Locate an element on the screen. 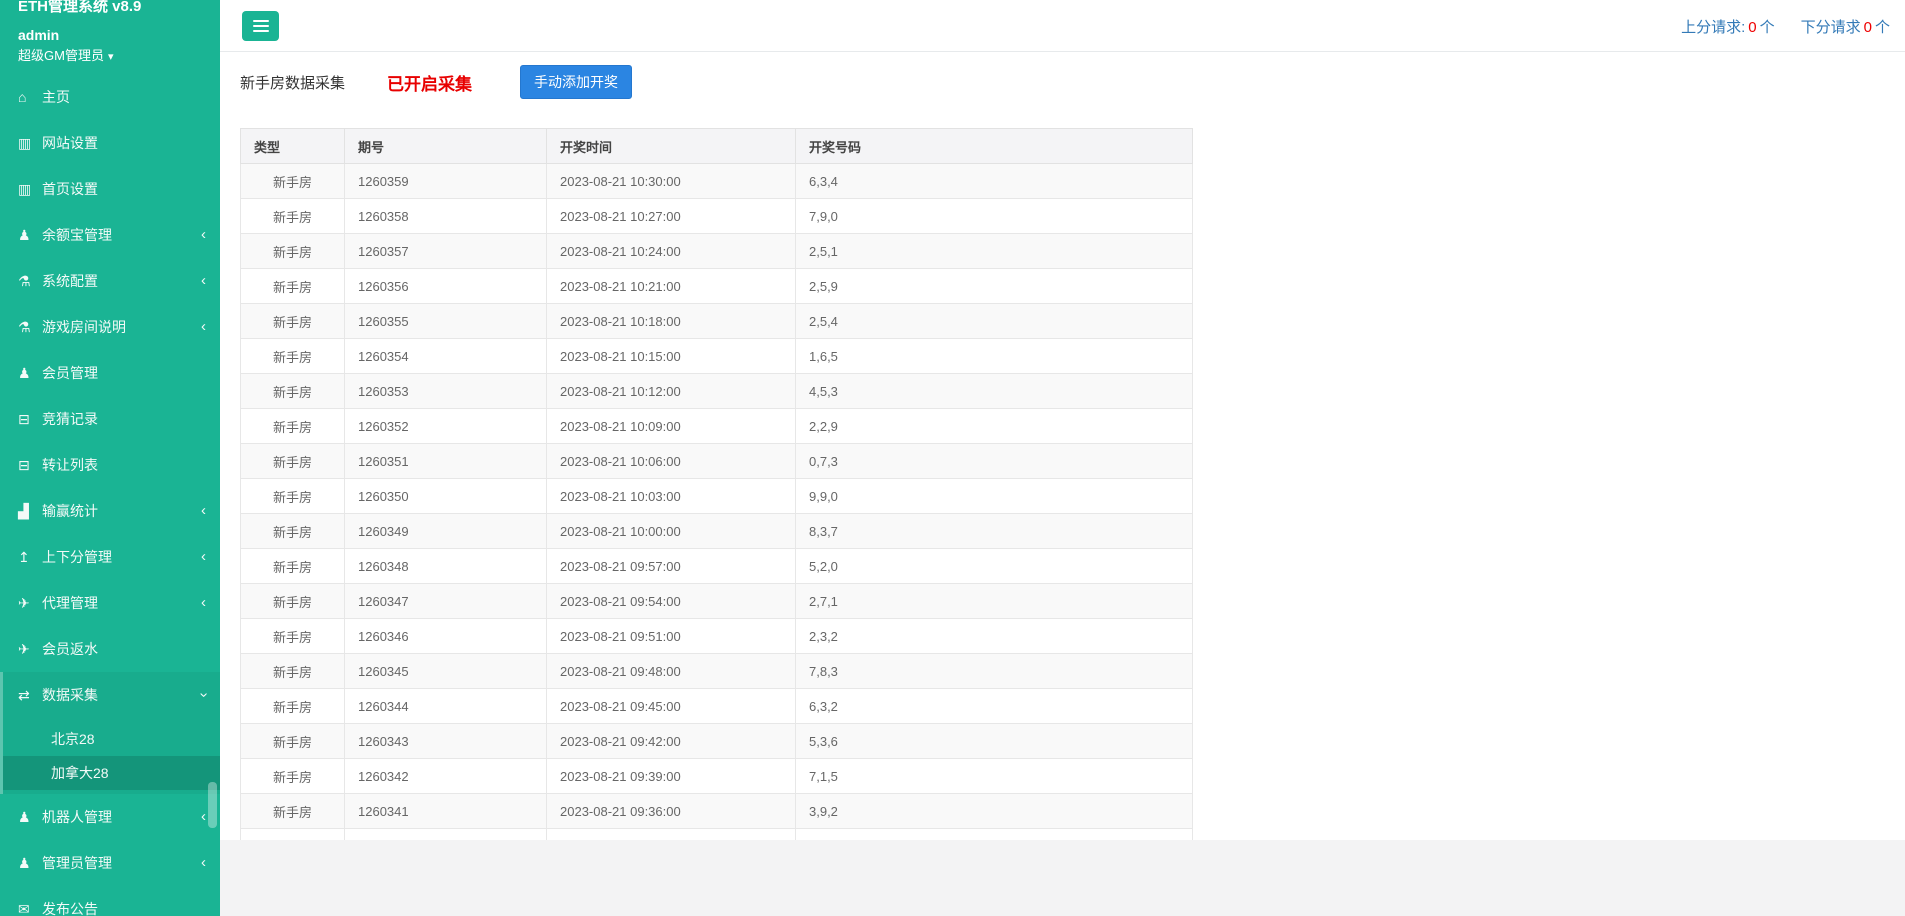 The height and width of the screenshot is (916, 1905). sidebar-item: ✈ 会员返水 is located at coordinates (110, 649).